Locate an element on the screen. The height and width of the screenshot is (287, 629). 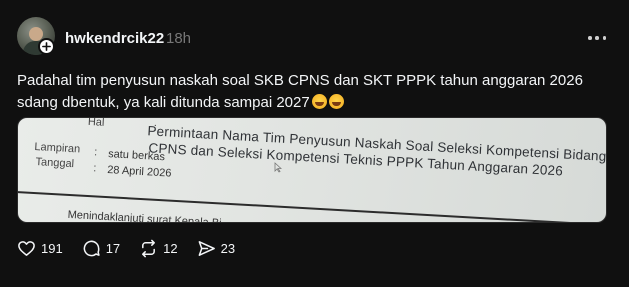
like-count: 191 is located at coordinates (52, 248).